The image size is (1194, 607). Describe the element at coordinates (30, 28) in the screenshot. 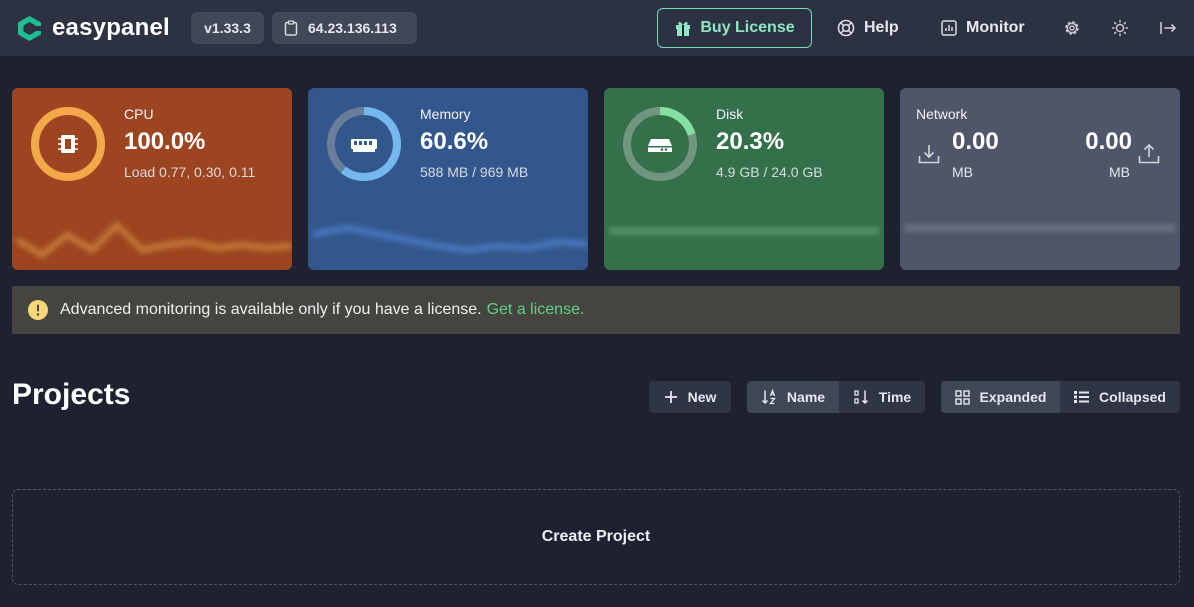

I see `easypanel-logo-icon` at that location.